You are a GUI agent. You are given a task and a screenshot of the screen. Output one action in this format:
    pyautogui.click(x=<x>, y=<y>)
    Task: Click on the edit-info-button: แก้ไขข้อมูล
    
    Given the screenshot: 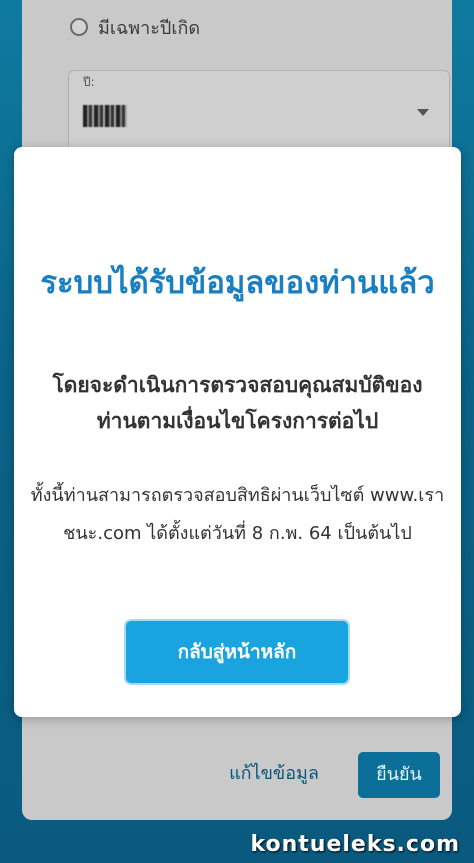 What is the action you would take?
    pyautogui.click(x=274, y=774)
    